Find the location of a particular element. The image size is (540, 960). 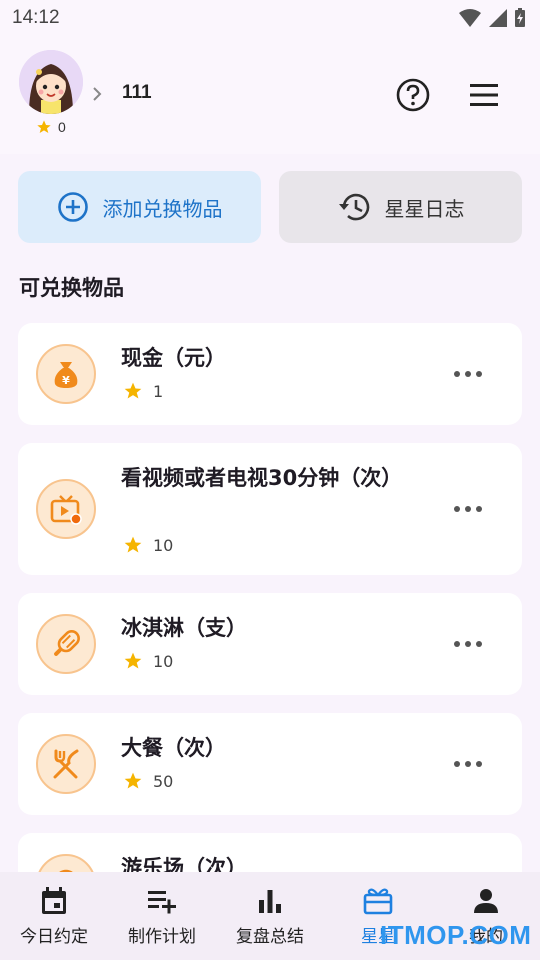

star-log-button: 星星日志 is located at coordinates (400, 207).